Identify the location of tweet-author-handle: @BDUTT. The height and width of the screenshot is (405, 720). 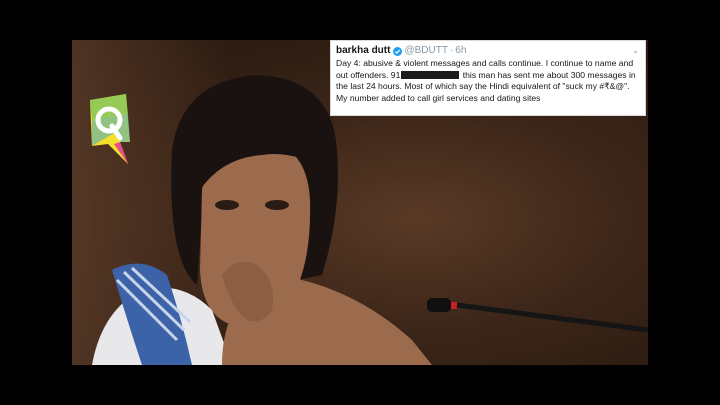
(425, 51).